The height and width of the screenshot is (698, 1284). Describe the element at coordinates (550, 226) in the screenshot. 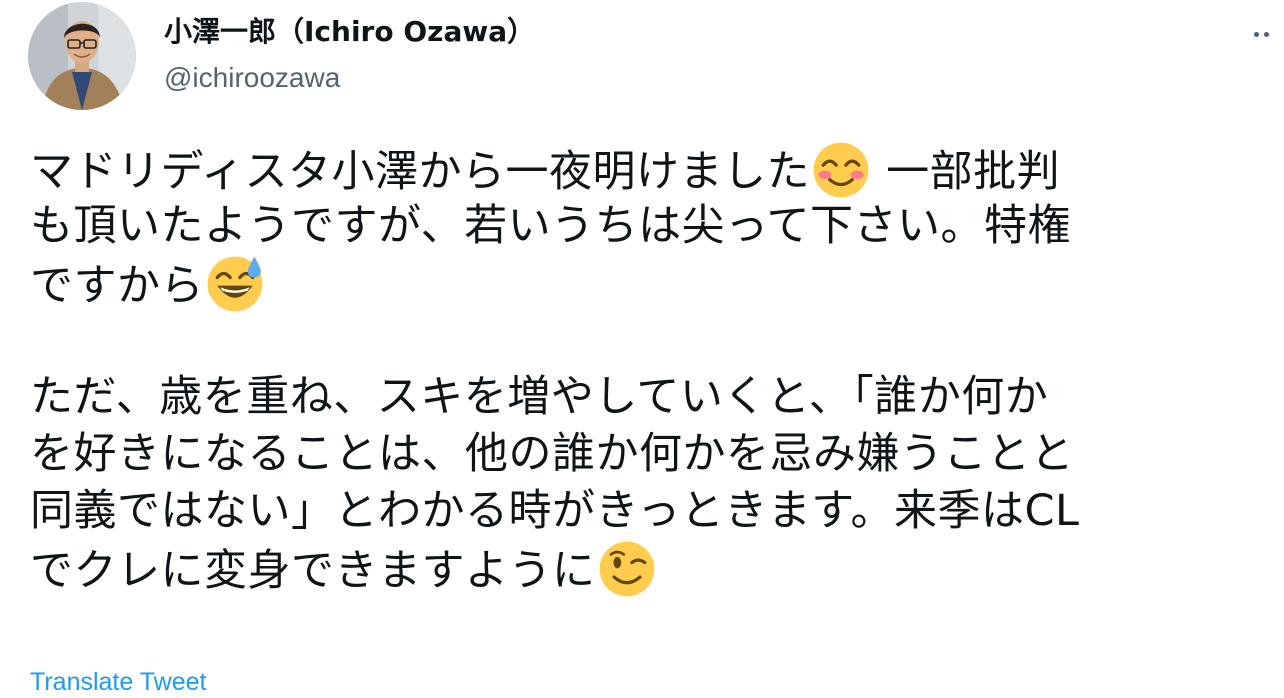

I see `tweet-line-text: も頂いたようですが、若いうちは尖って下さい。特権` at that location.